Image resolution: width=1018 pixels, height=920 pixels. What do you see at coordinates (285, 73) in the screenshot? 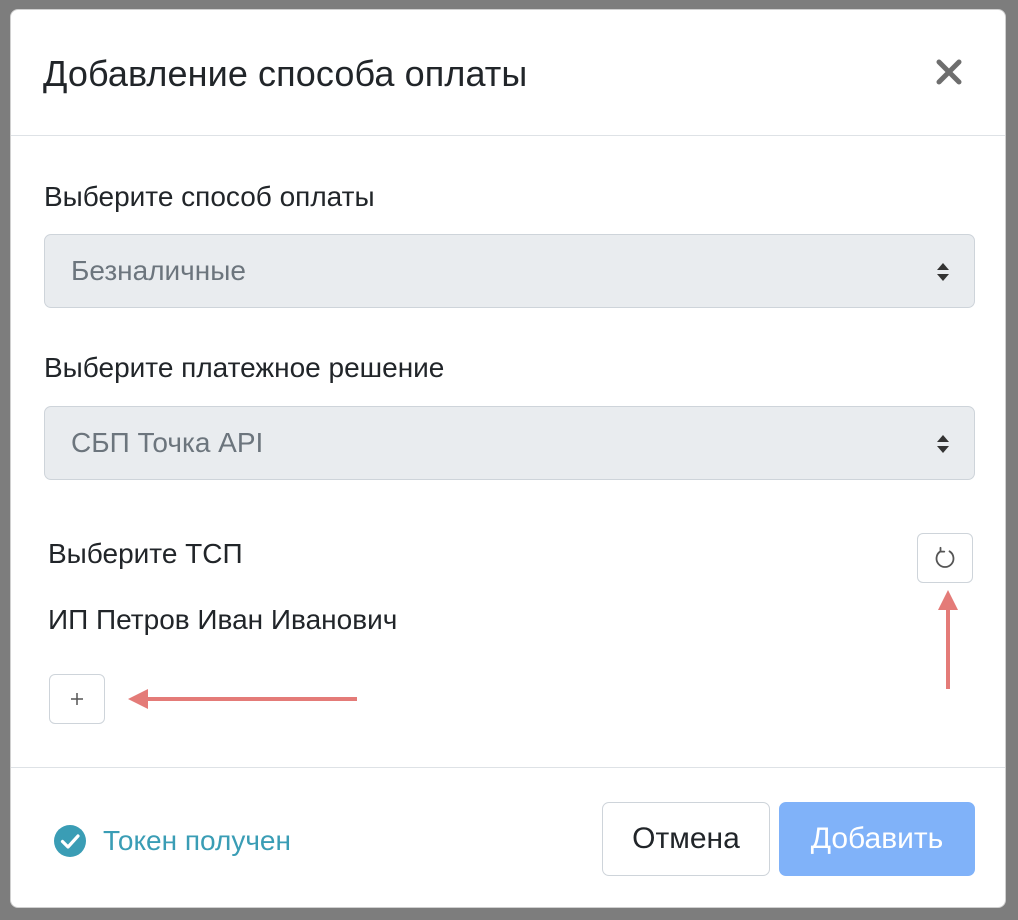
I see `dialog-title: Добавление способа оплаты` at bounding box center [285, 73].